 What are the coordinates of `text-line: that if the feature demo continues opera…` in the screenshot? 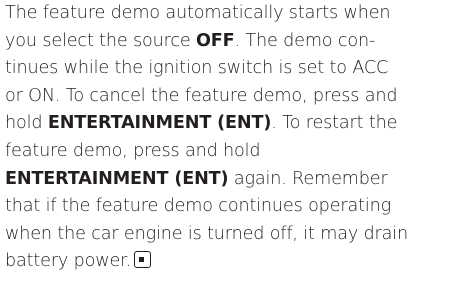 It's located at (229, 207).